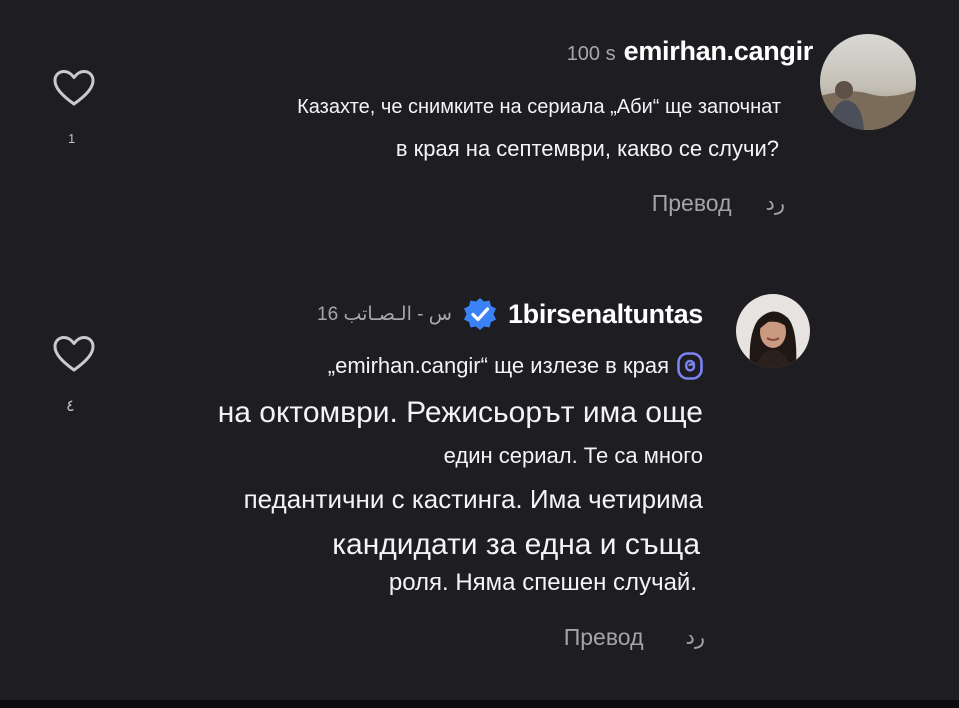  I want to click on comment-header: 100 s emirhan.cangir, so click(690, 51).